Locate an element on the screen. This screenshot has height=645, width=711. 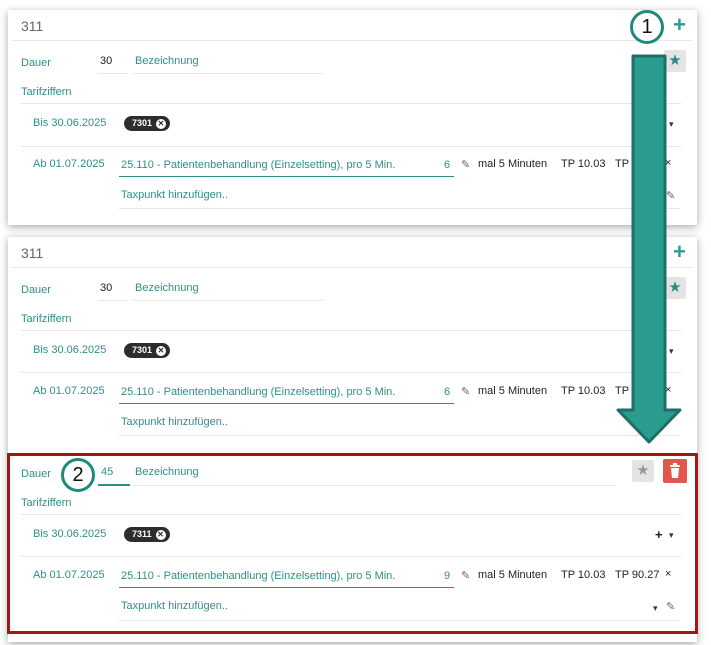
add-icon: + is located at coordinates (679, 25).